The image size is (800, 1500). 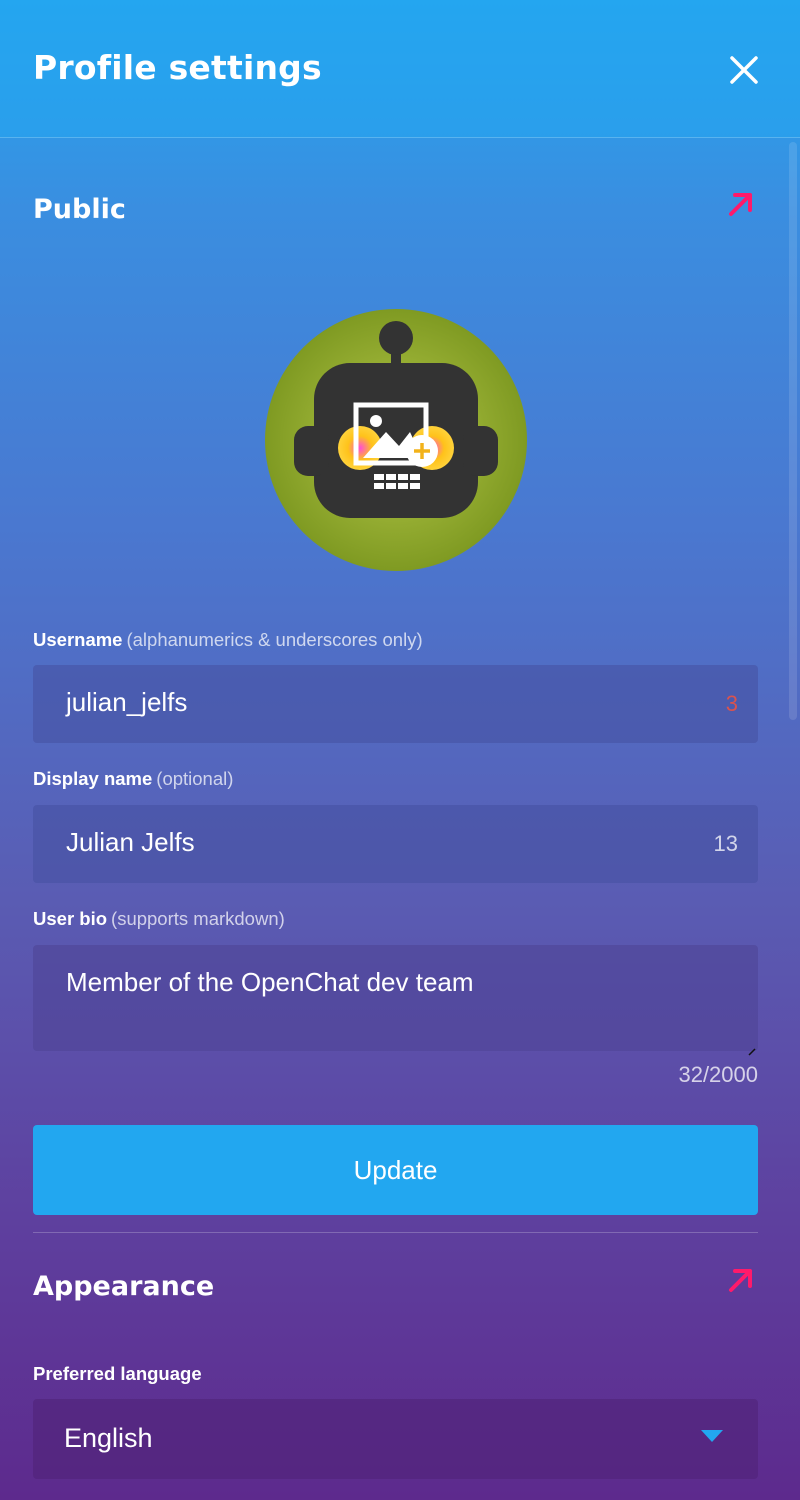 I want to click on scrollbar, so click(x=793, y=431).